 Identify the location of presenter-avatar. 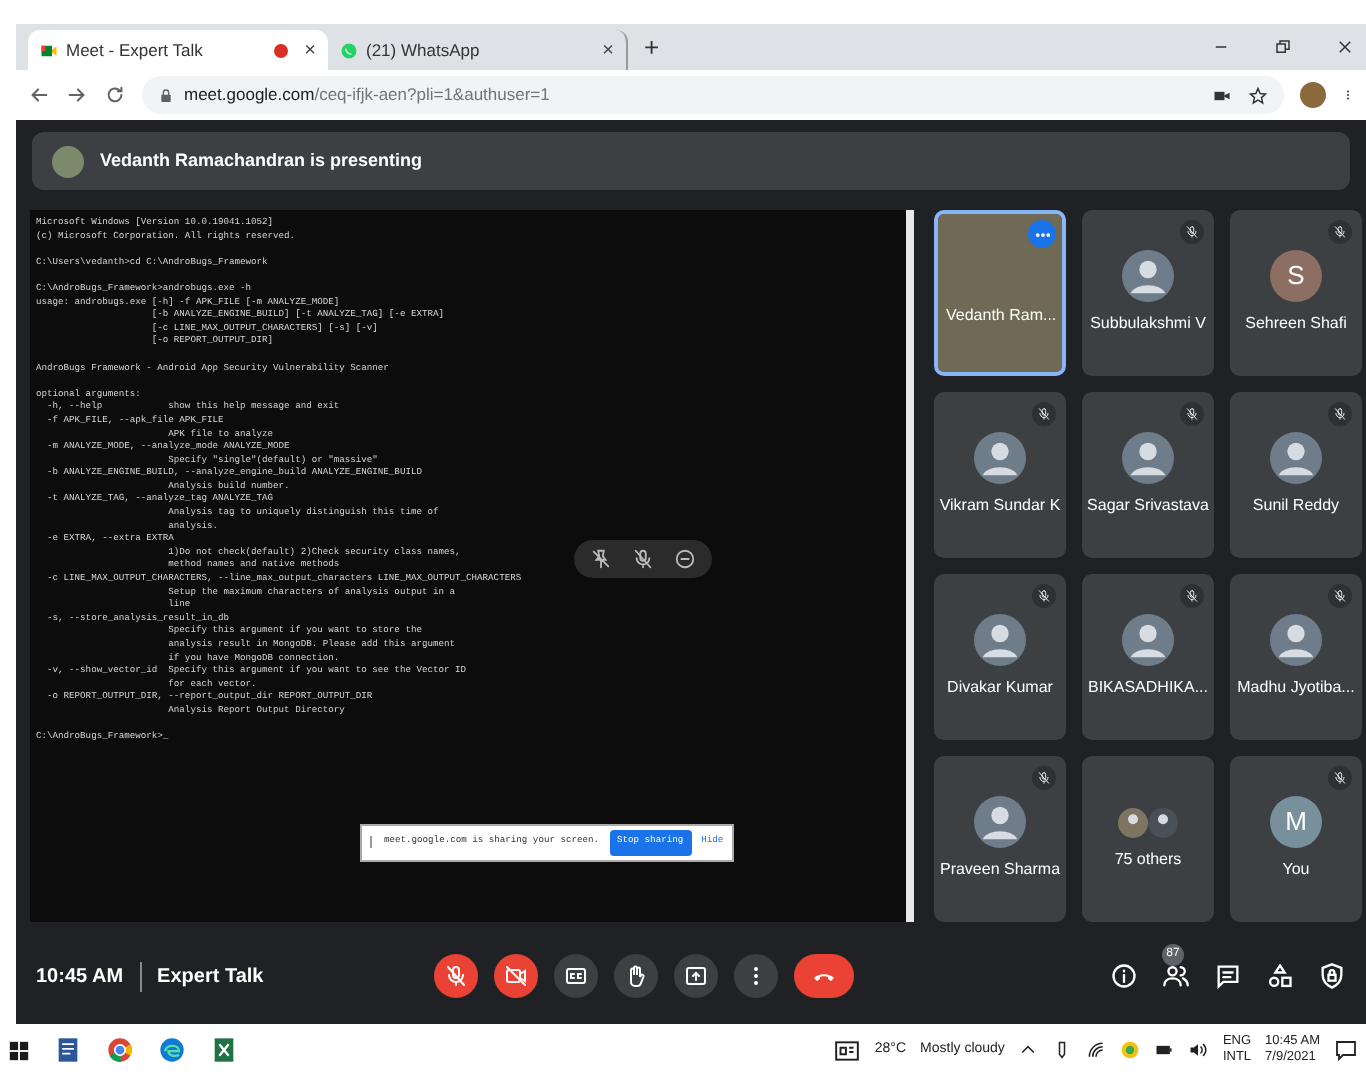
(68, 161).